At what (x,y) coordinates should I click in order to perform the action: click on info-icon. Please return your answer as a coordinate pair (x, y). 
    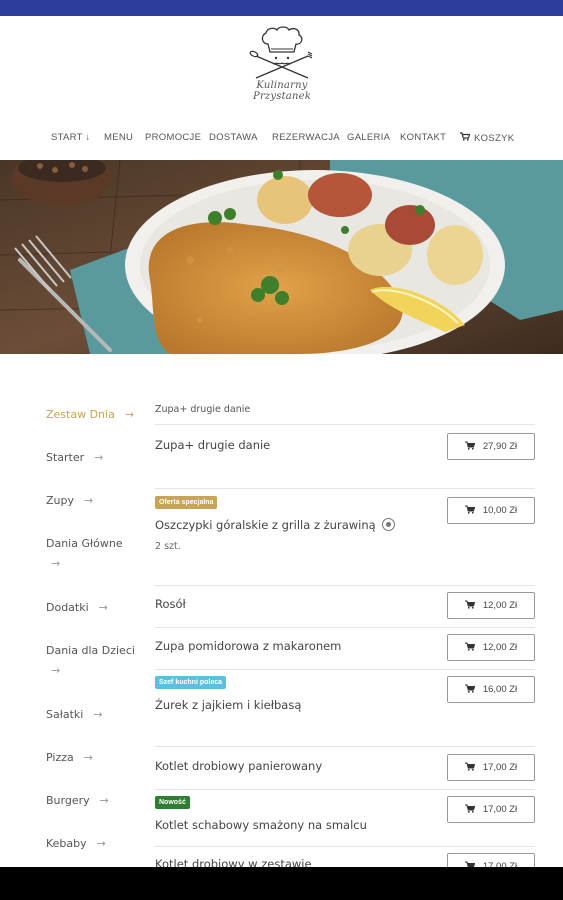
    Looking at the image, I should click on (388, 524).